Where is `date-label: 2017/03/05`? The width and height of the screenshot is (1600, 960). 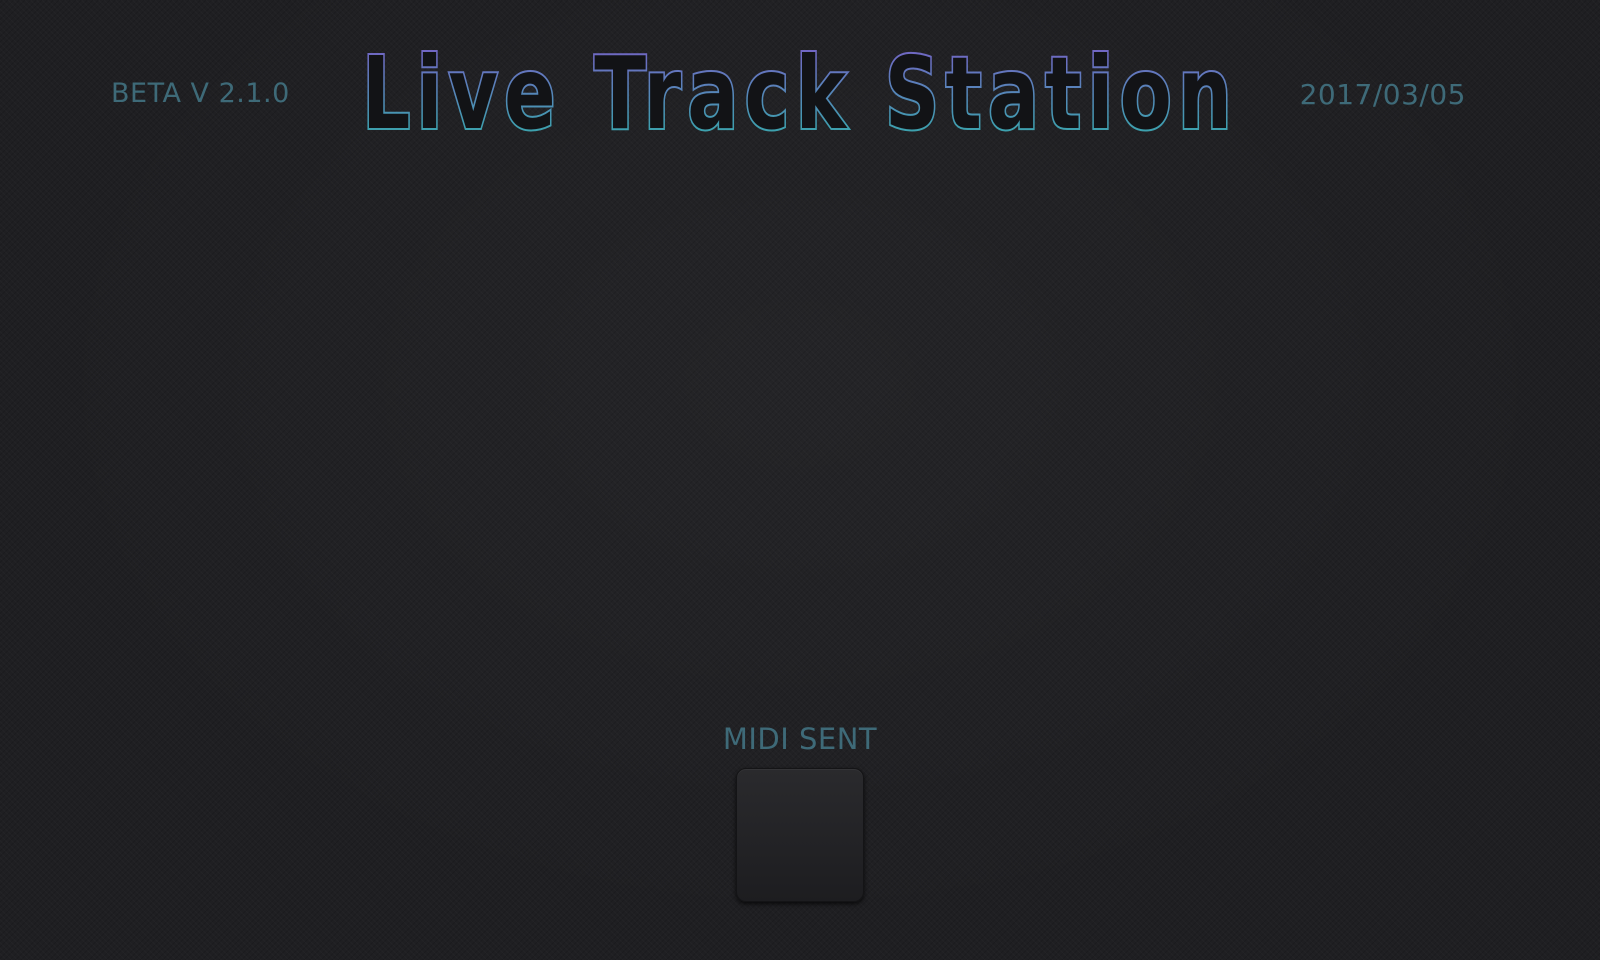
date-label: 2017/03/05 is located at coordinates (1382, 94).